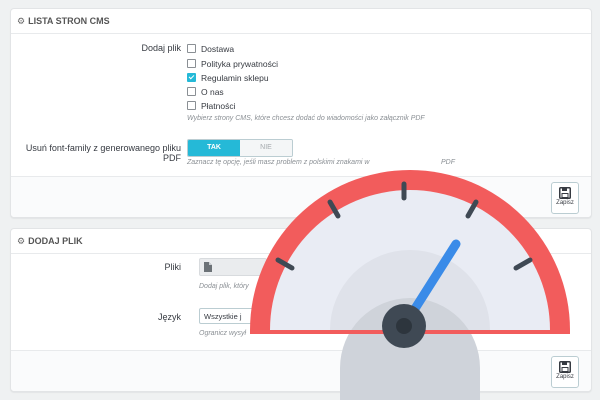  Describe the element at coordinates (235, 78) in the screenshot. I see `checkbox-label: Regulamin sklepu` at that location.